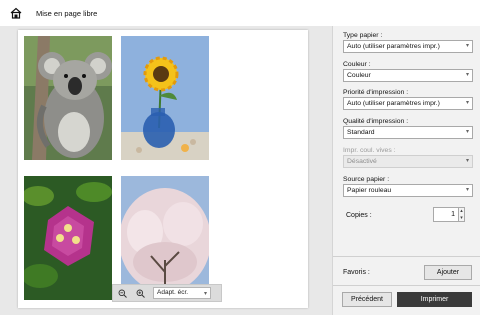 Image resolution: width=480 pixels, height=315 pixels. I want to click on zoom-toolbar: Adapt. écr. ▾, so click(167, 293).